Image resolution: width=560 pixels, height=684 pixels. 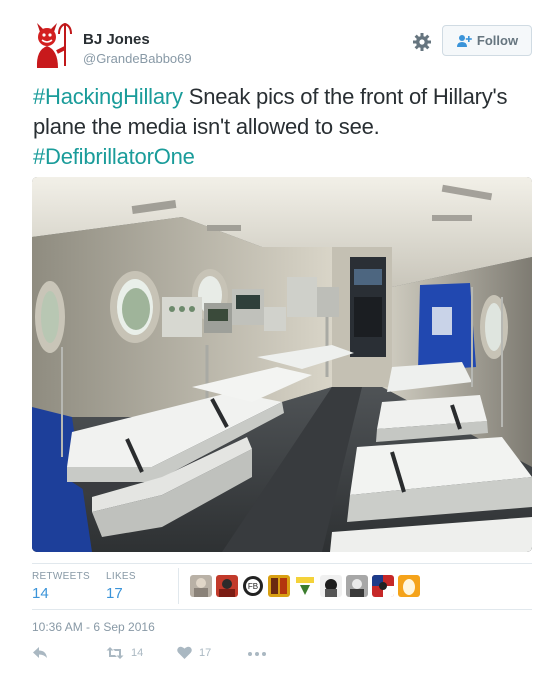 What do you see at coordinates (178, 586) in the screenshot?
I see `stats-divider` at bounding box center [178, 586].